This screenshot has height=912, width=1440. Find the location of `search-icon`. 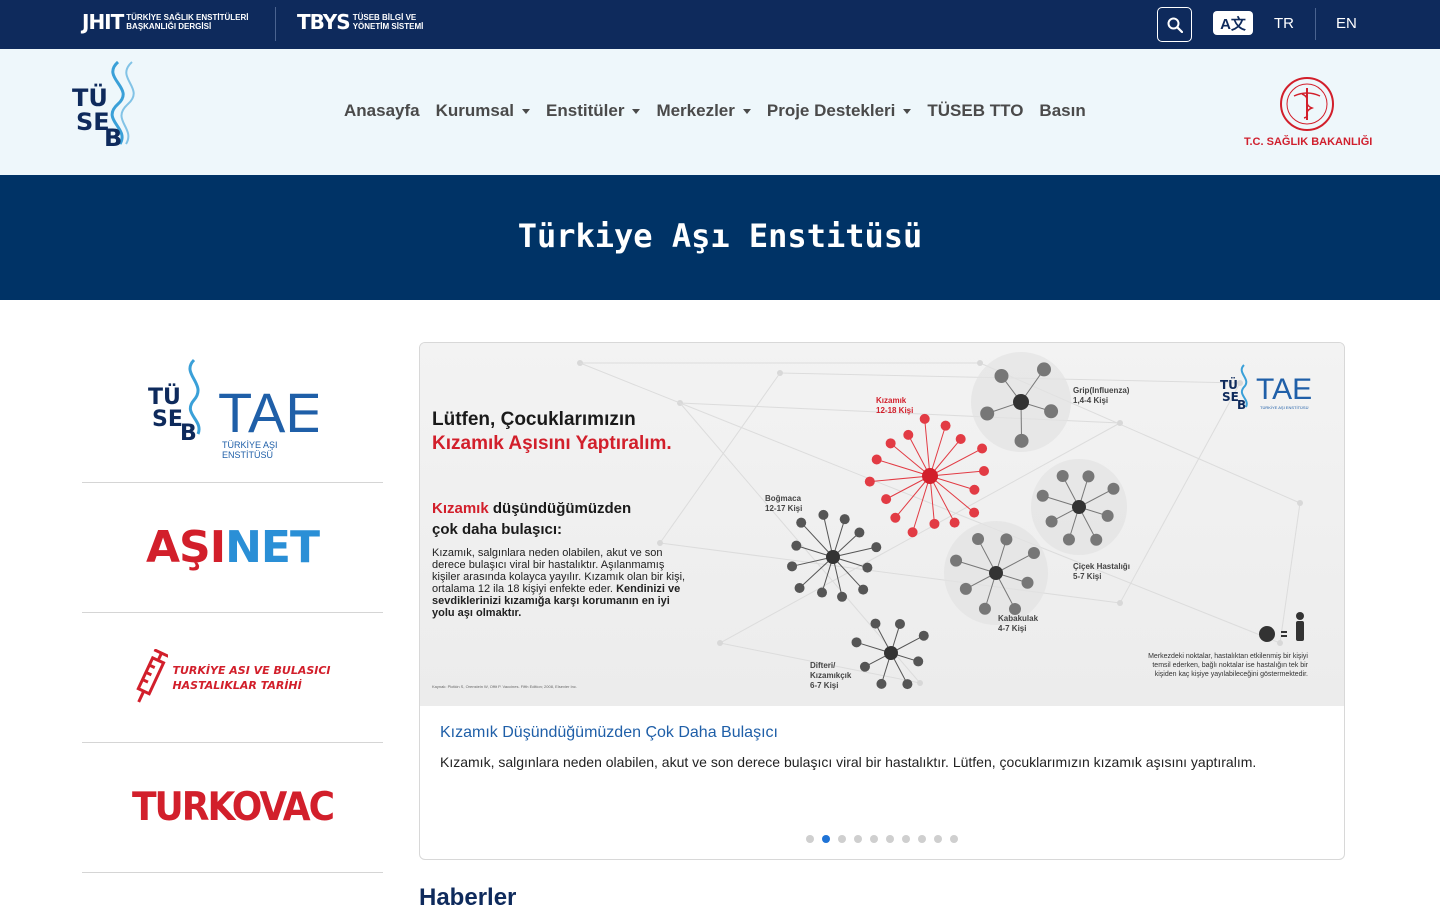

search-icon is located at coordinates (1175, 25).